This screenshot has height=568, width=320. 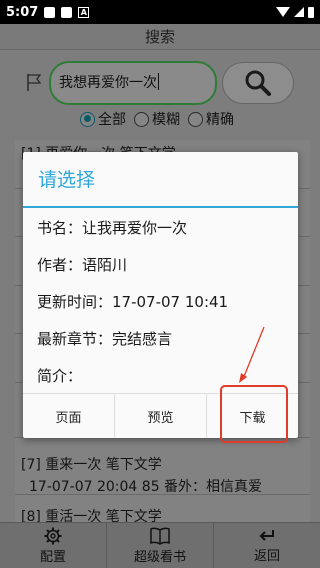 I want to click on notification-a-icon: A, so click(x=84, y=12).